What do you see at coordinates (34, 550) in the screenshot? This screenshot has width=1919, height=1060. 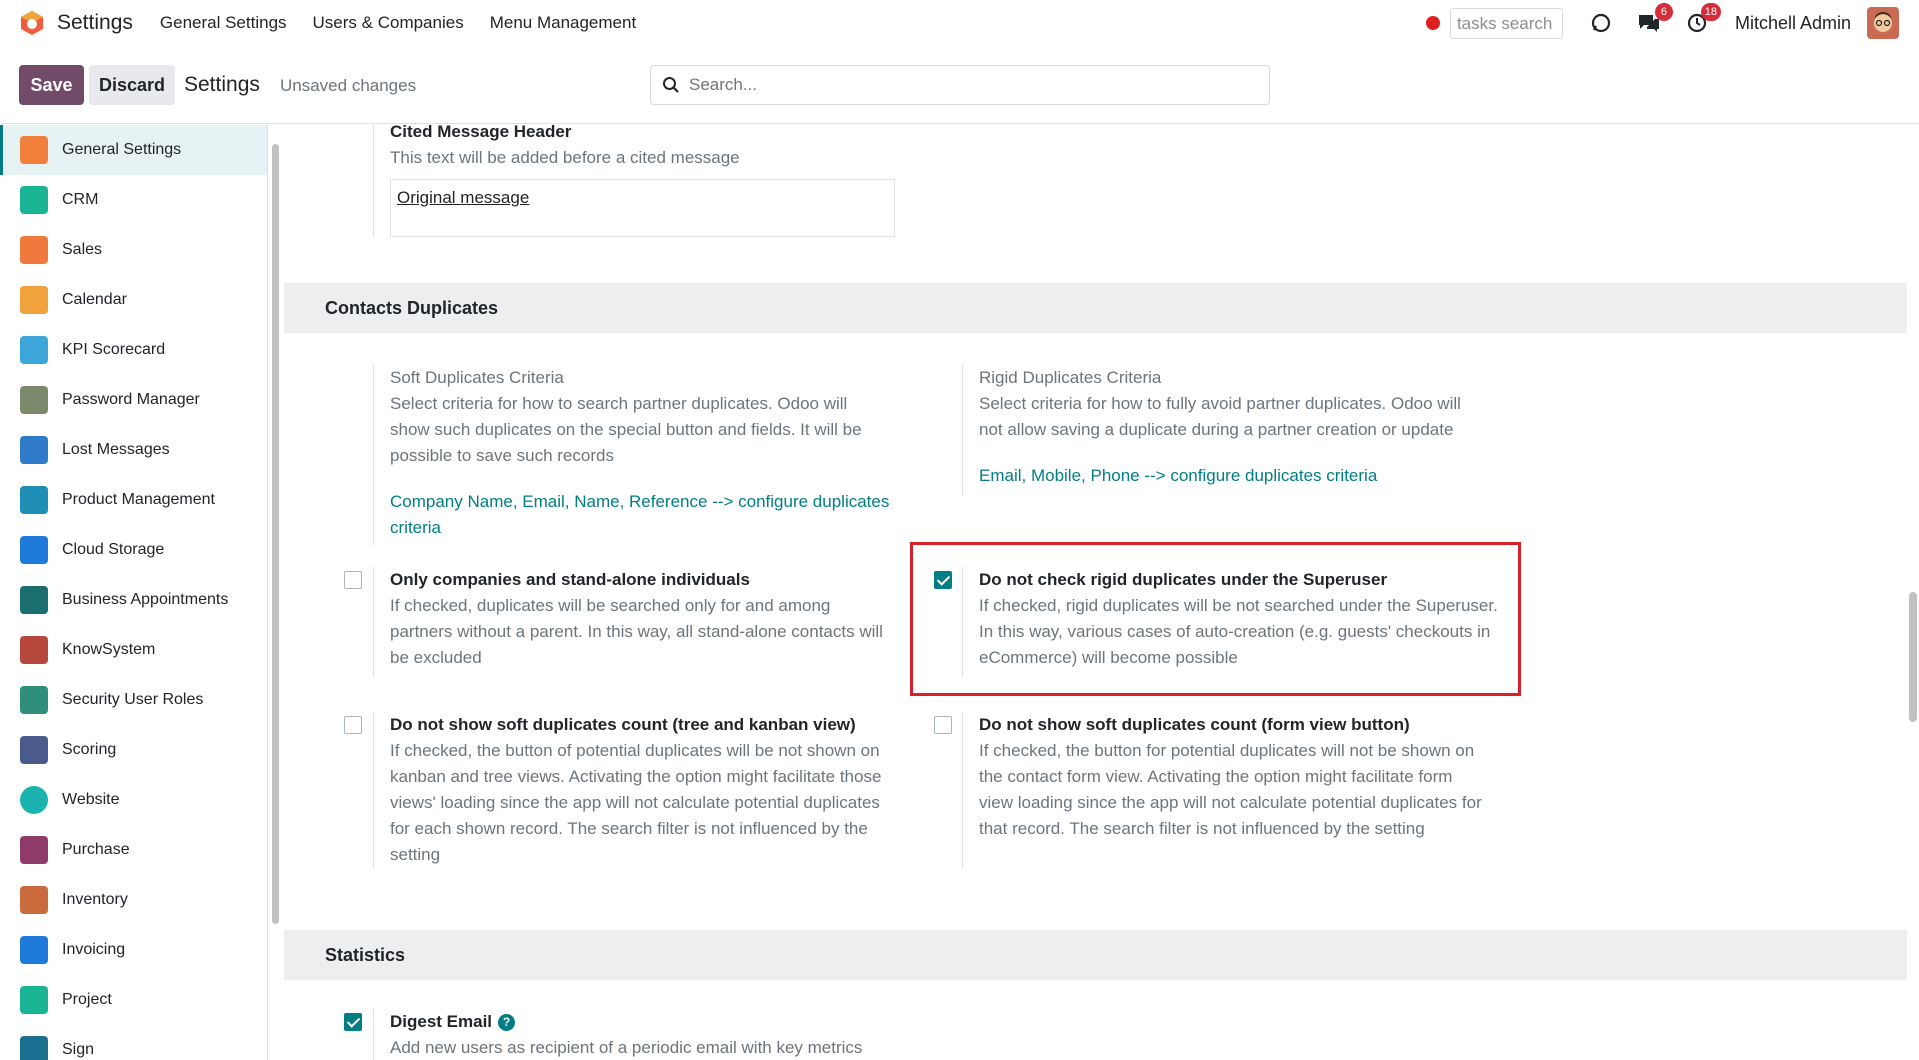 I see `cloud-storage-icon` at bounding box center [34, 550].